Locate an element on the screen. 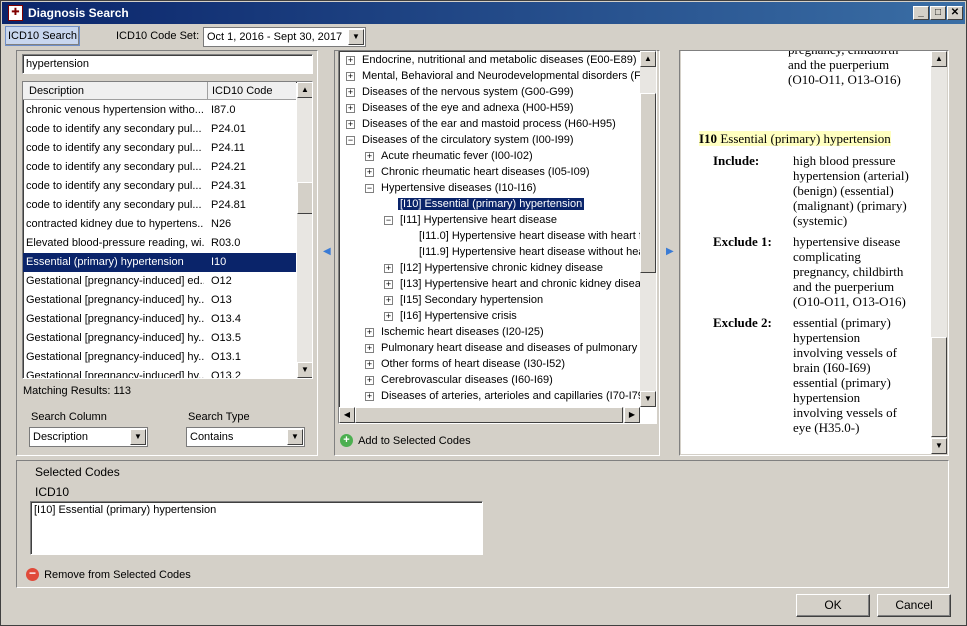 The image size is (967, 626). table-row: Gestational [pregnancy-induced] hy... O13 is located at coordinates (159, 300).